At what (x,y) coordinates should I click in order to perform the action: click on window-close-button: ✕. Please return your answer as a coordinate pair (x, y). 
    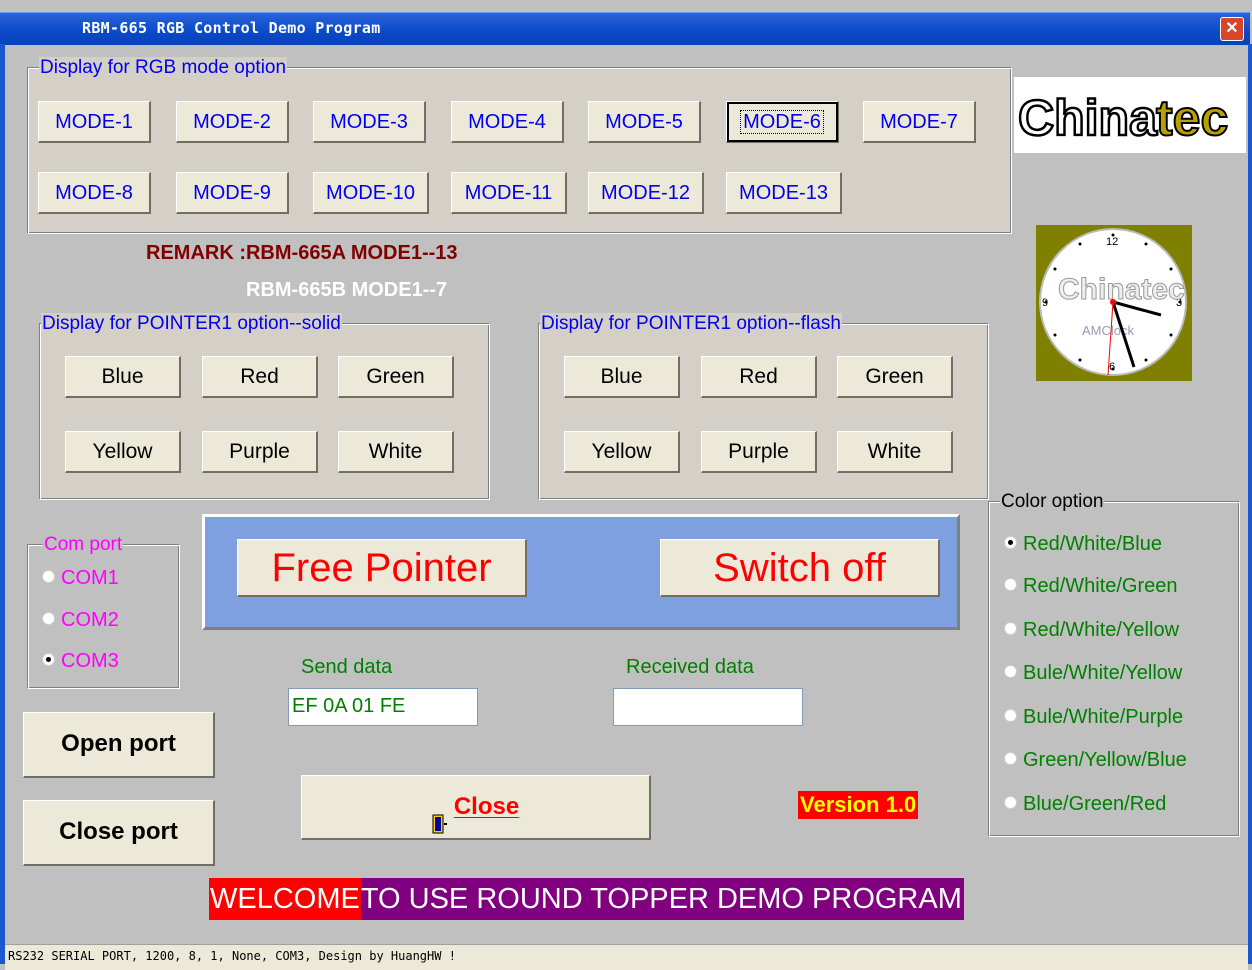
    Looking at the image, I should click on (1232, 29).